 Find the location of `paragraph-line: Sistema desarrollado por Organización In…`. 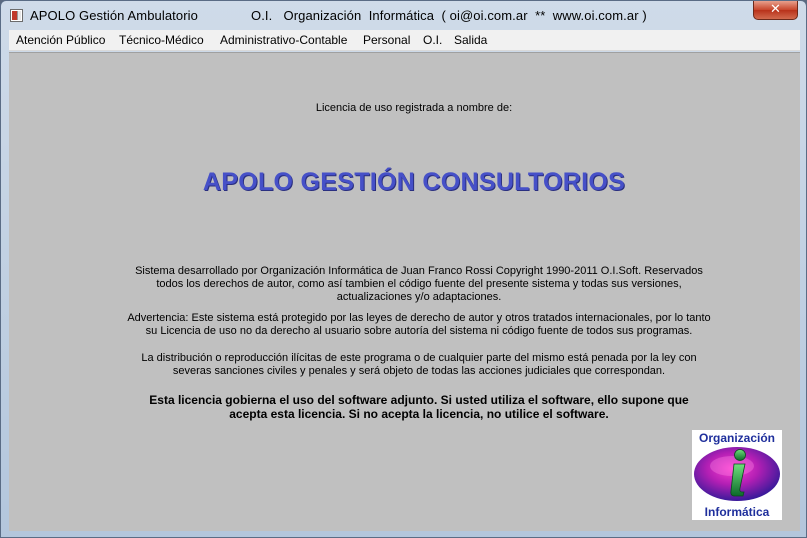

paragraph-line: Sistema desarrollado por Organización In… is located at coordinates (419, 271).